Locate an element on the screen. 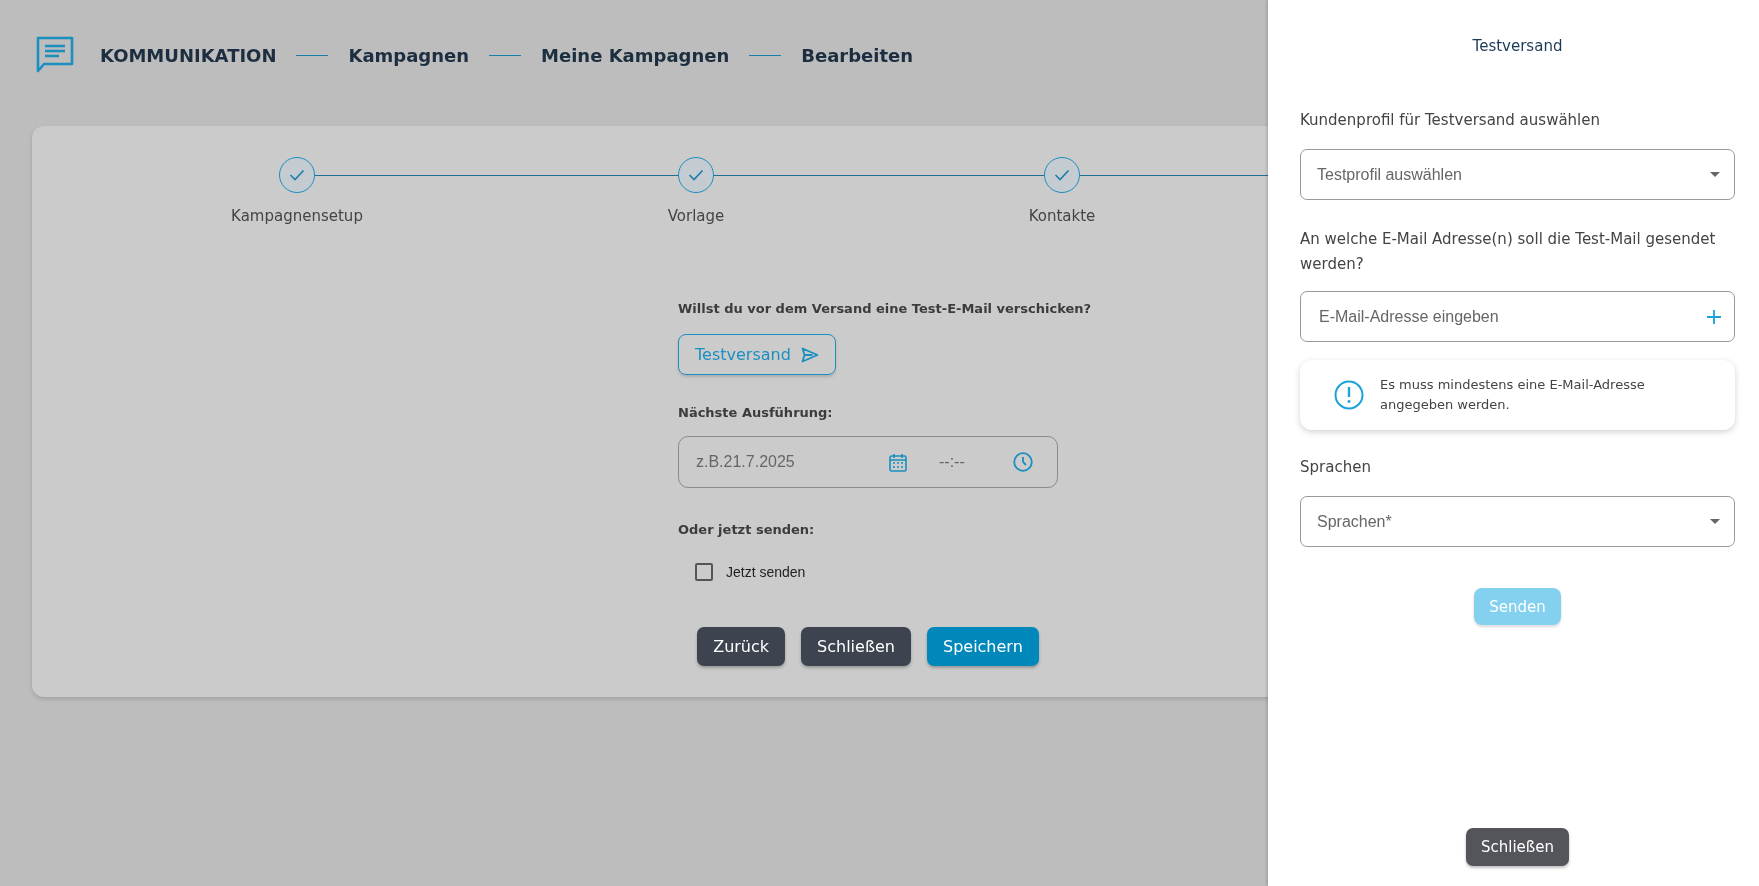 This screenshot has width=1759, height=886. close-button: Schließen is located at coordinates (1517, 847).